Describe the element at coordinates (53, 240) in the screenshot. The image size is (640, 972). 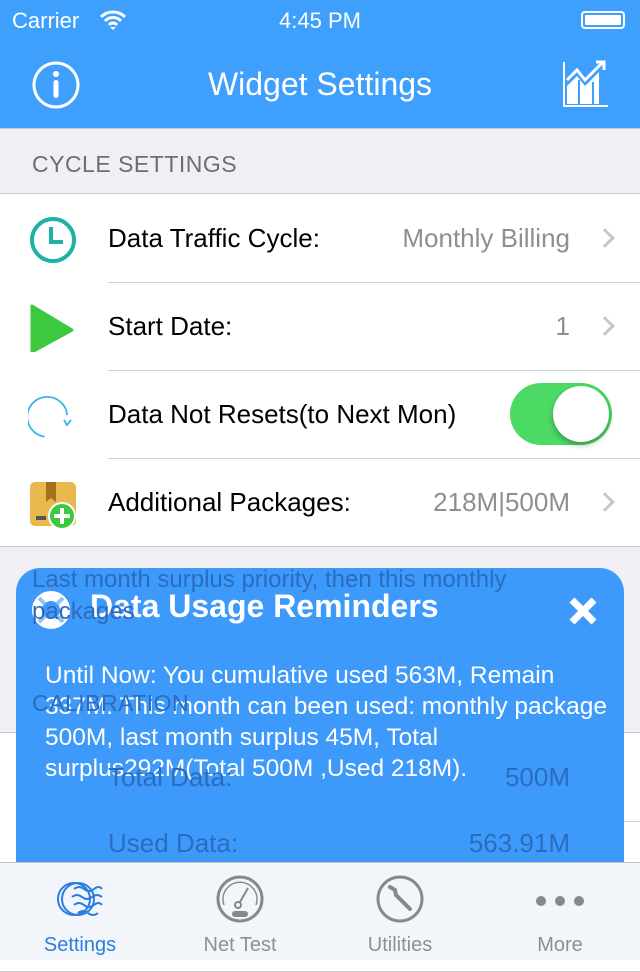
I see `clock-icon` at that location.